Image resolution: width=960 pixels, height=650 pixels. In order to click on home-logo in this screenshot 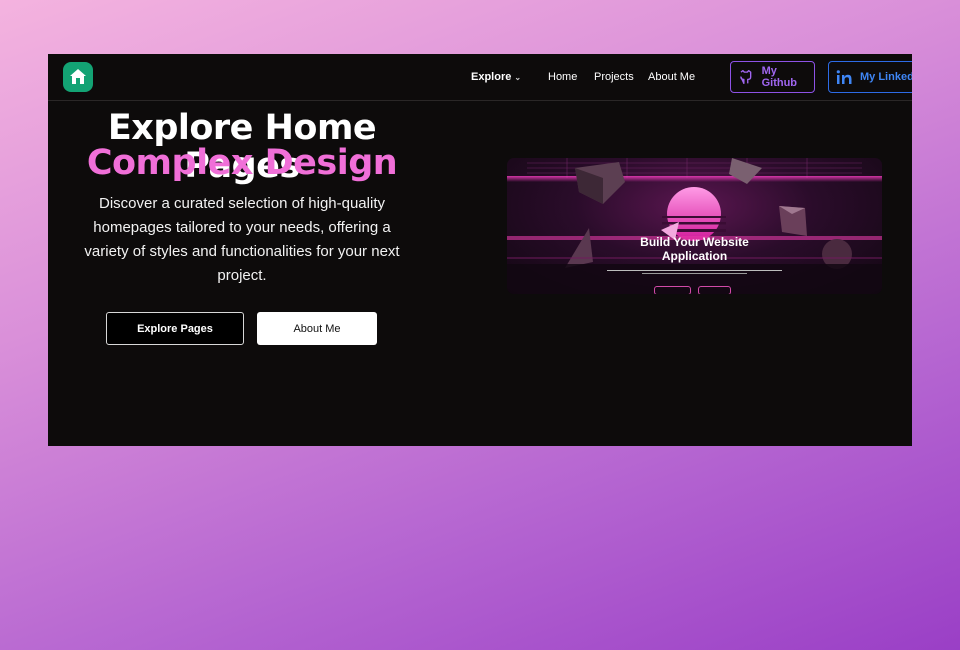, I will do `click(78, 77)`.